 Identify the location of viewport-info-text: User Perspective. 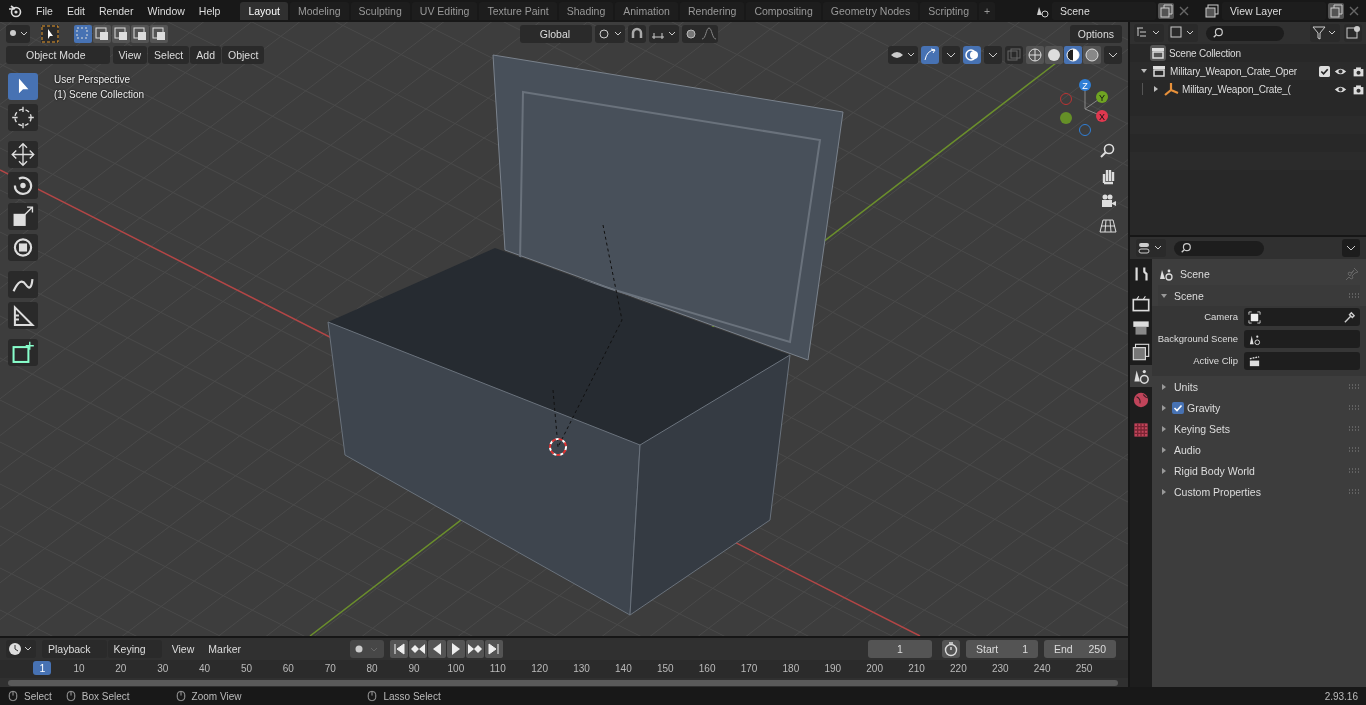
(93, 79).